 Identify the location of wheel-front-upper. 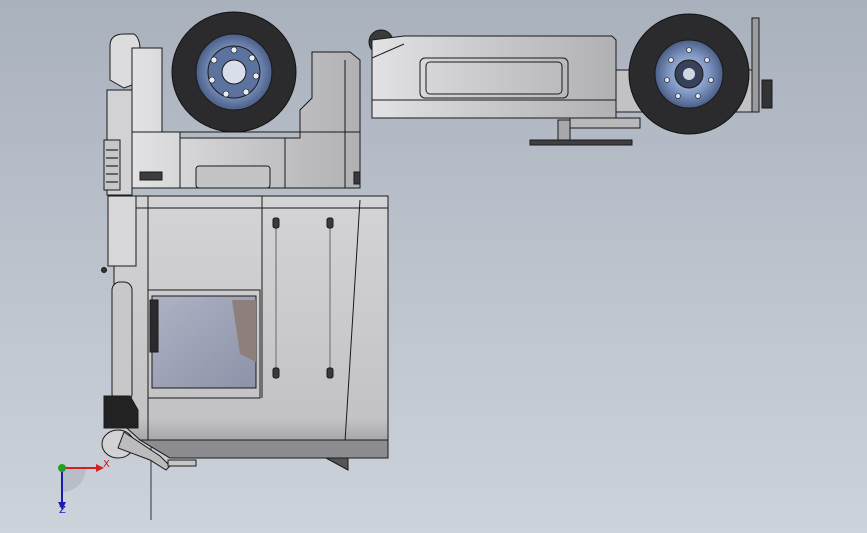
(234, 72).